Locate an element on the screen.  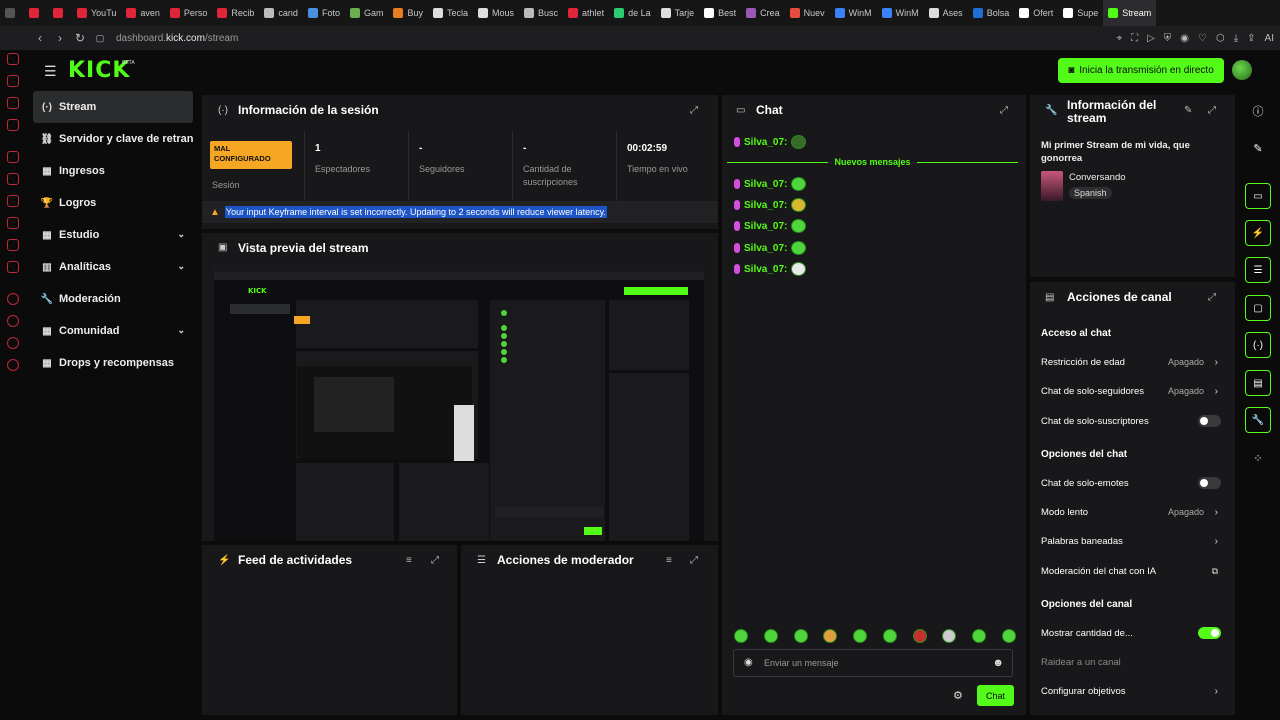
browser-tab: Tarje is located at coordinates (678, 13).